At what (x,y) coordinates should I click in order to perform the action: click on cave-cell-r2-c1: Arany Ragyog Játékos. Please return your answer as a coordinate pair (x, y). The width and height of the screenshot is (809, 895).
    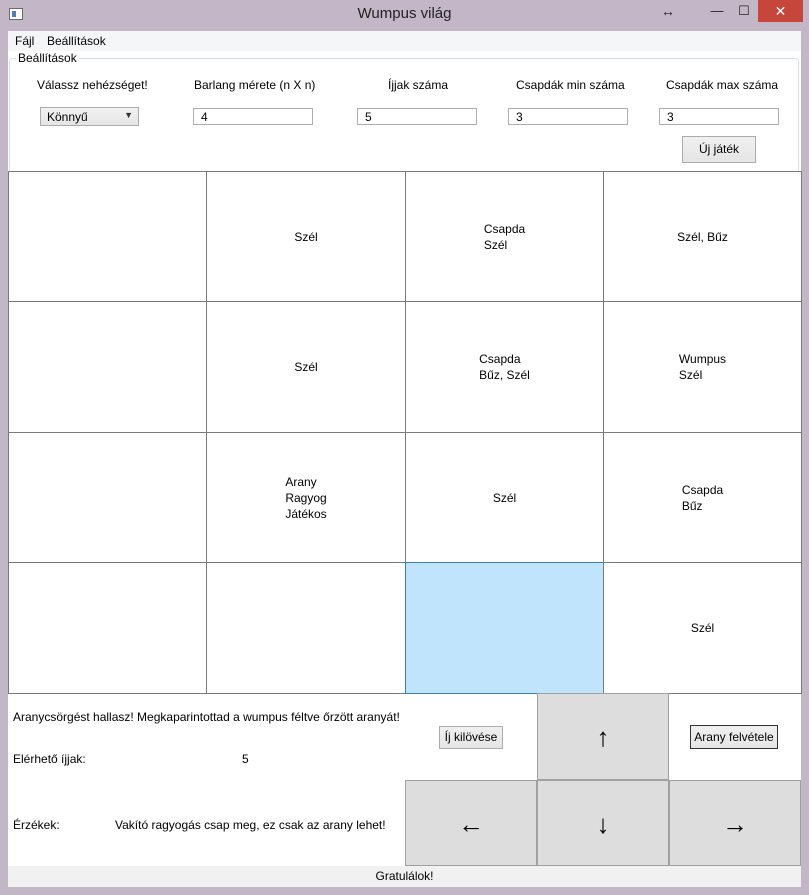
    Looking at the image, I should click on (306, 497).